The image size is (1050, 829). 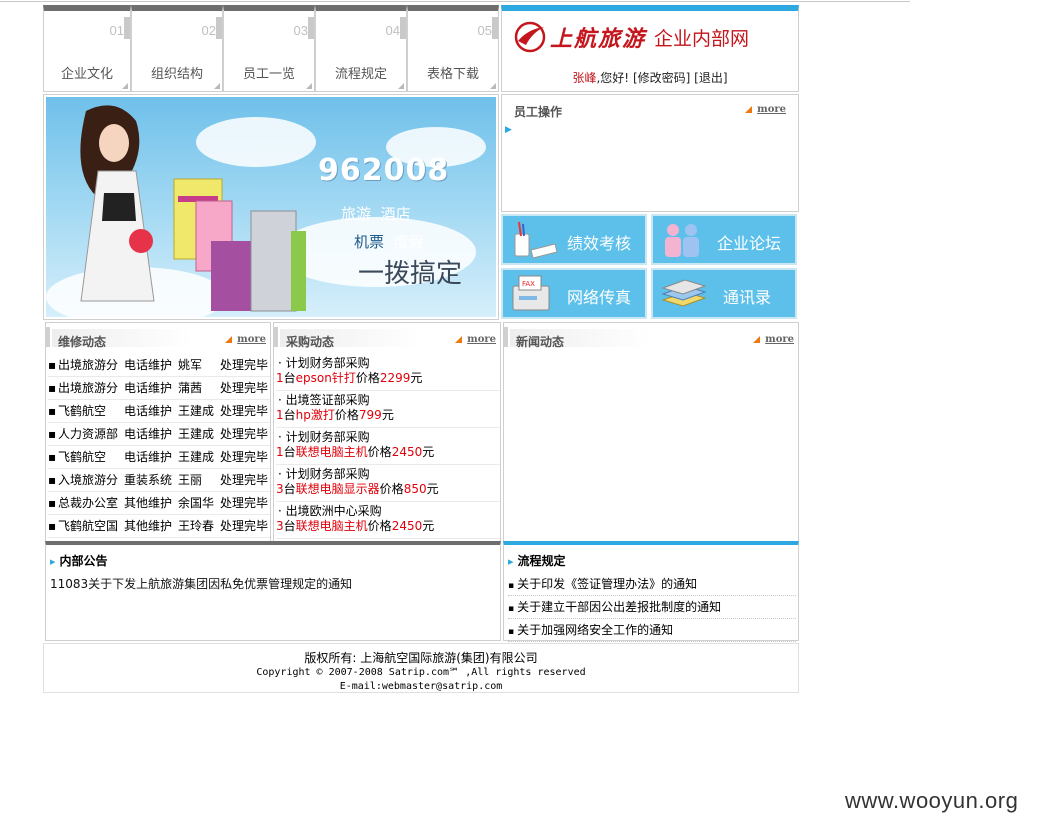 I want to click on price: 2450, so click(x=407, y=452).